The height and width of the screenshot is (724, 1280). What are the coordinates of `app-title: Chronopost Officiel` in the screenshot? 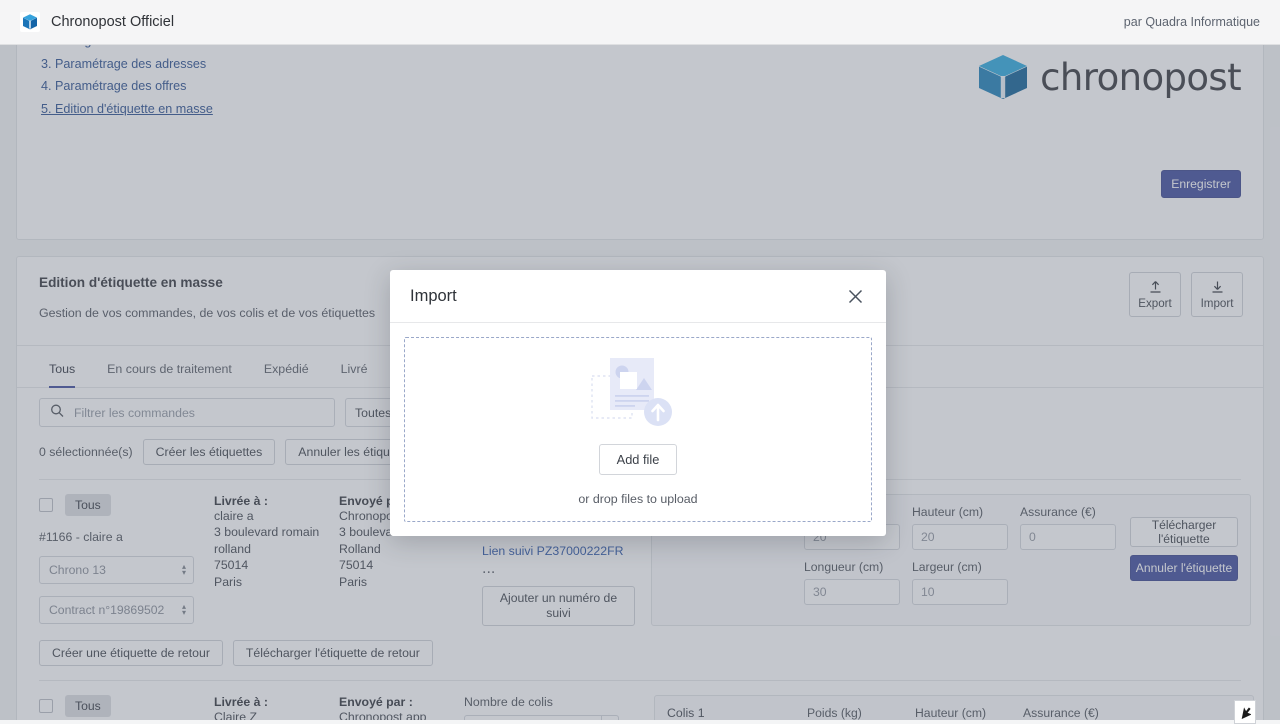 It's located at (113, 22).